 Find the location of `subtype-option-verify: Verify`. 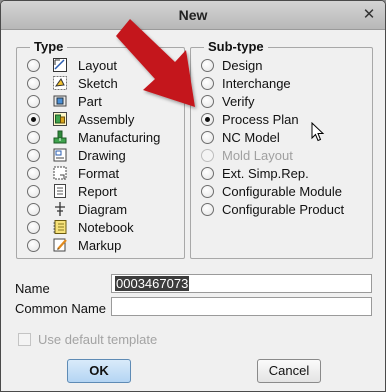

subtype-option-verify: Verify is located at coordinates (228, 101).